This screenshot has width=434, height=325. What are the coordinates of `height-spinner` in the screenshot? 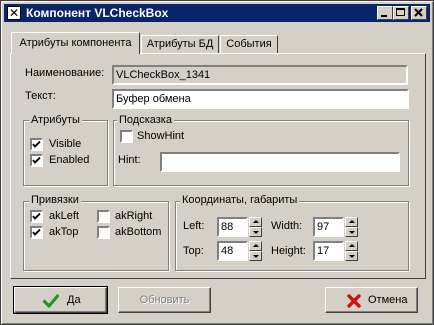 It's located at (351, 251).